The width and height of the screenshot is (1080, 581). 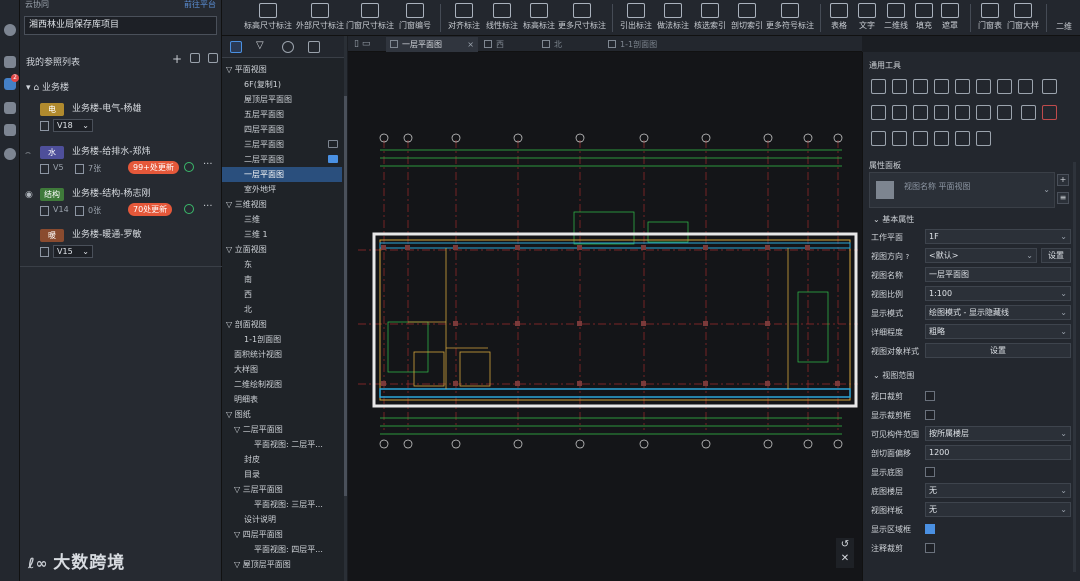 What do you see at coordinates (282, 144) in the screenshot?
I see `tree-item: 三层平面图` at bounding box center [282, 144].